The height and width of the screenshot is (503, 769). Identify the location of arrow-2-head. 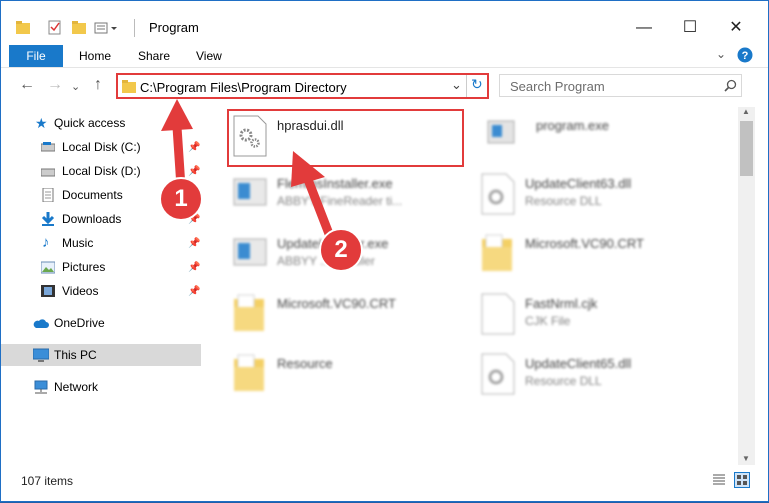
(308, 169).